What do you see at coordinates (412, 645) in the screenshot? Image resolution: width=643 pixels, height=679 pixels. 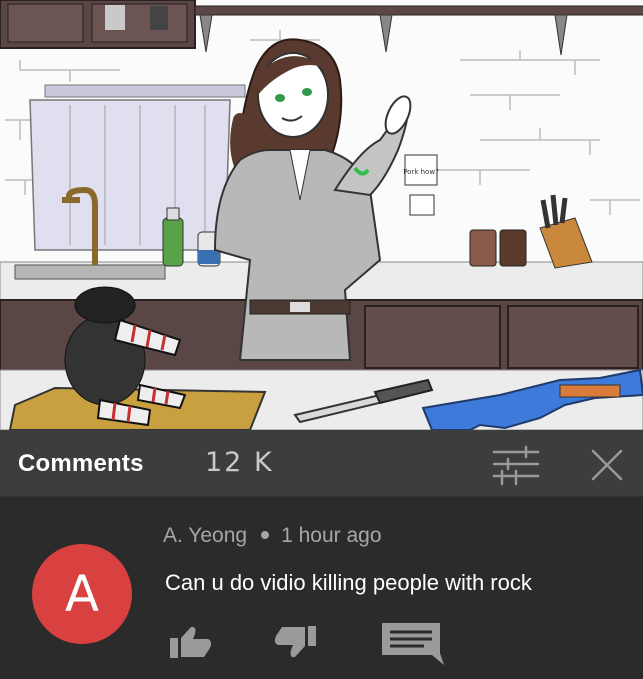 I see `reply-comment-icon` at bounding box center [412, 645].